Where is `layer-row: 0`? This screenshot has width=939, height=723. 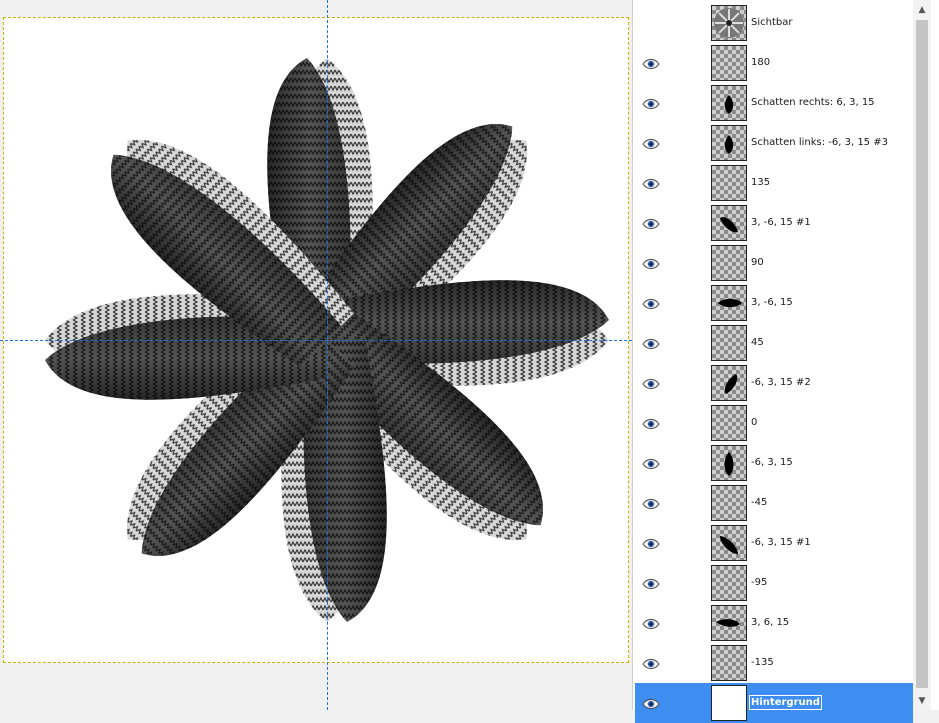 layer-row: 0 is located at coordinates (774, 423).